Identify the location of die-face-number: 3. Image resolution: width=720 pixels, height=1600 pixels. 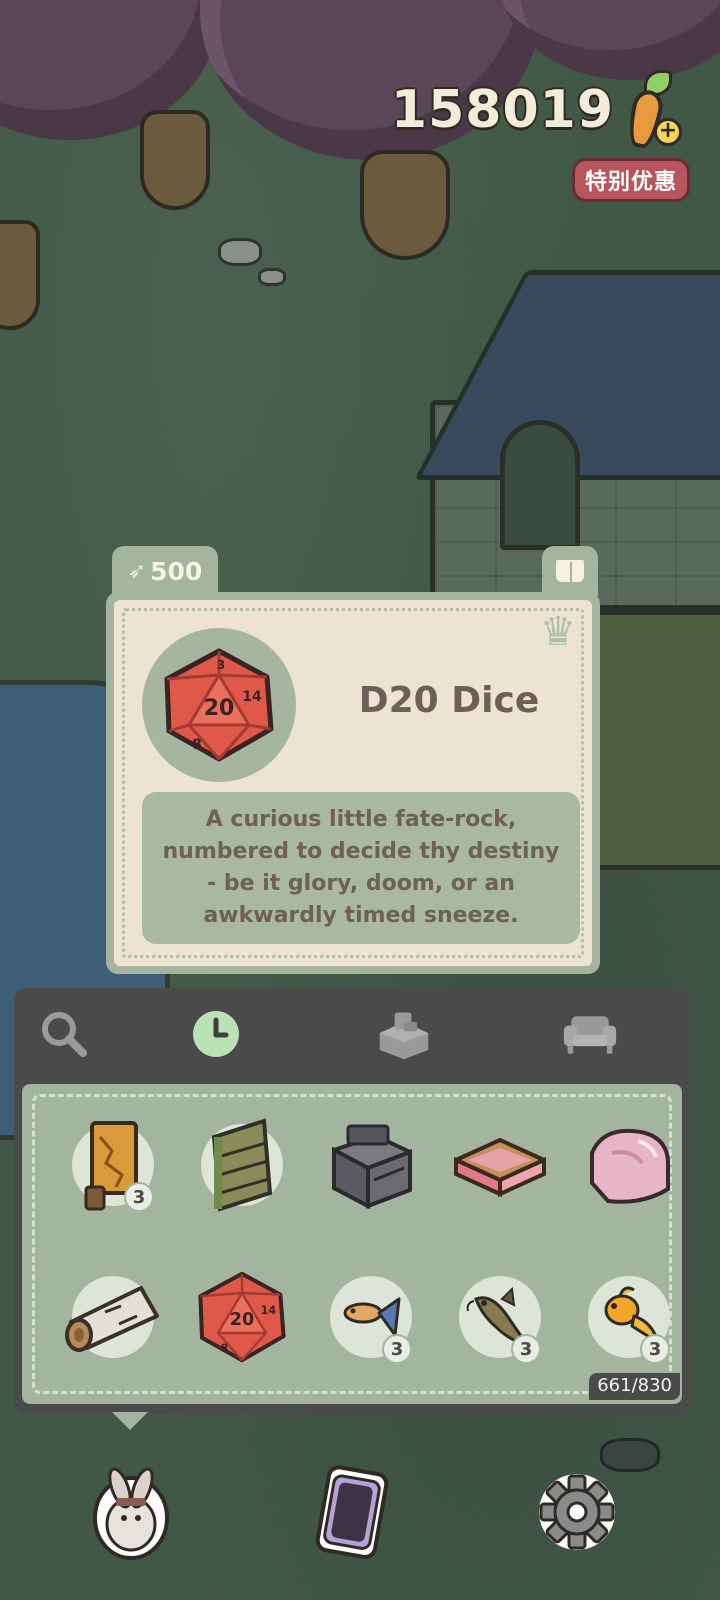
(221, 665).